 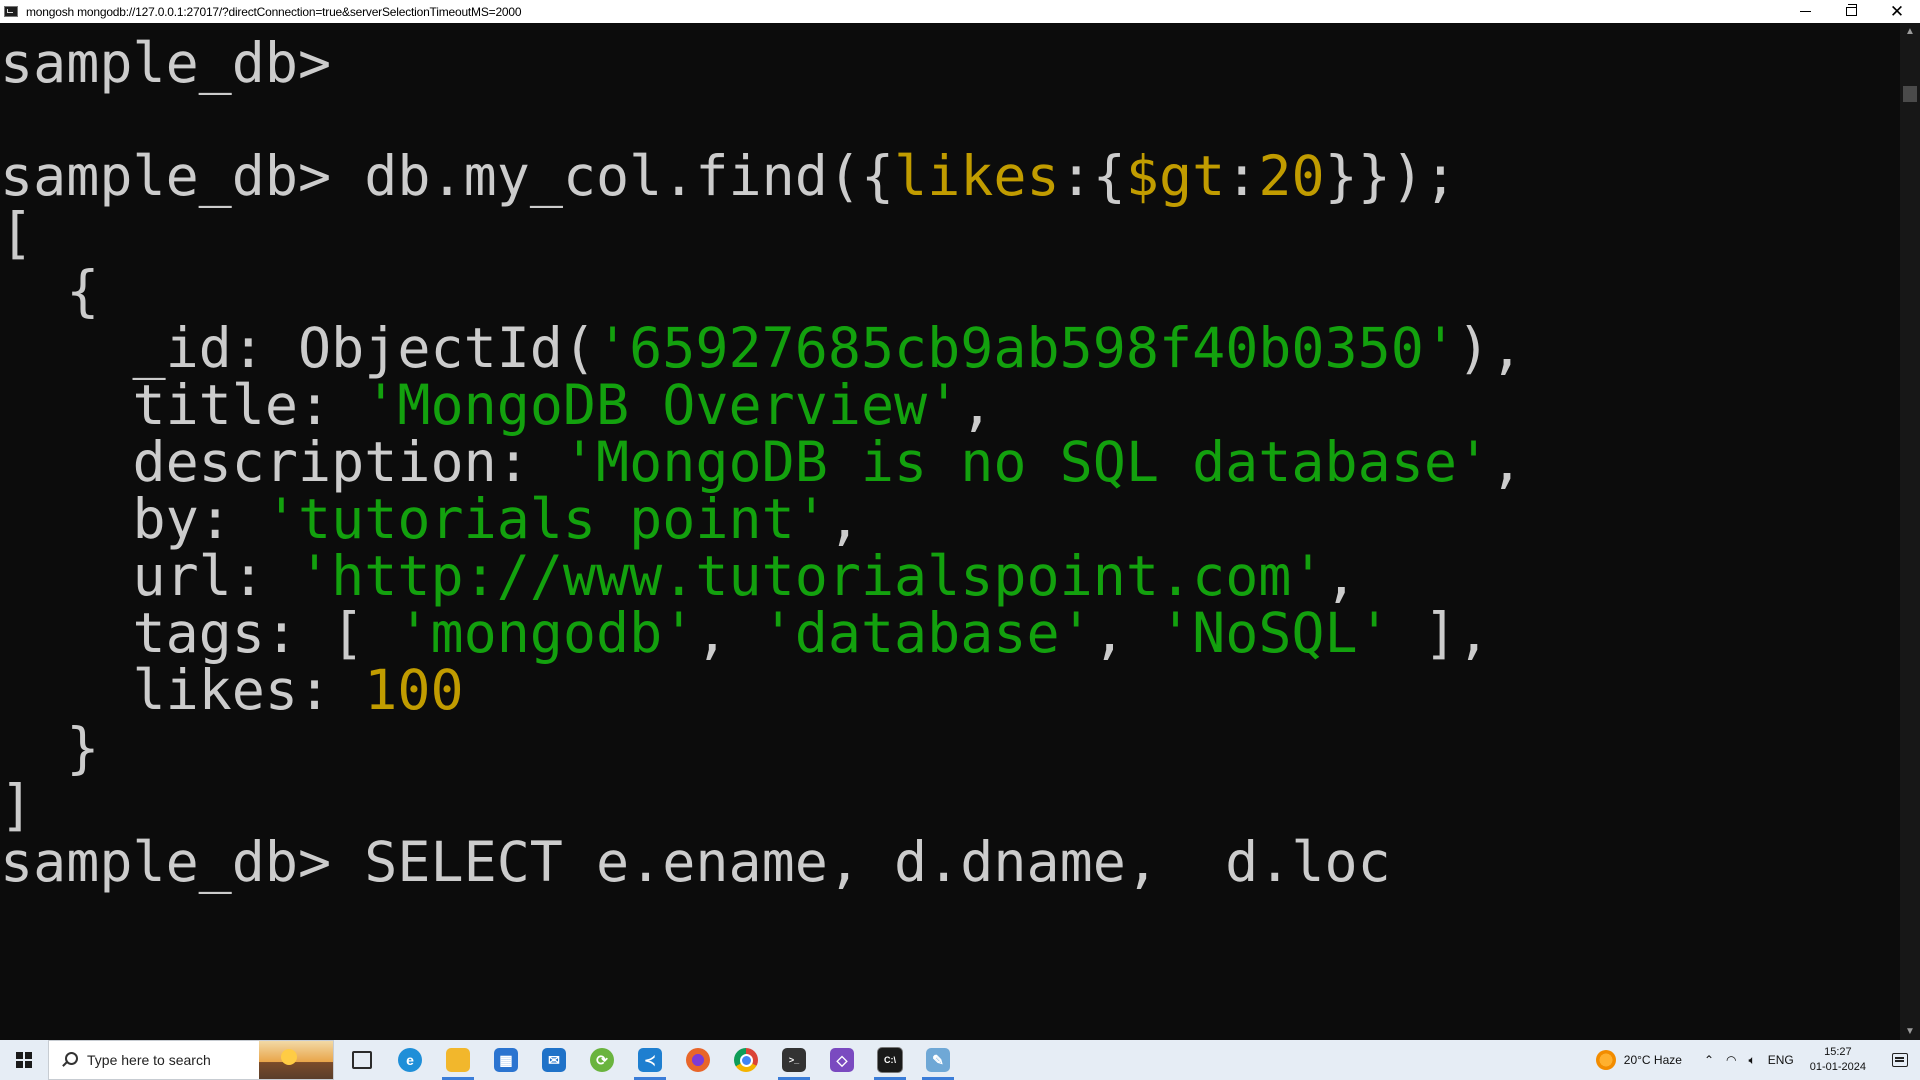 I want to click on clock-date: 01-01-2024, so click(x=1837, y=1067).